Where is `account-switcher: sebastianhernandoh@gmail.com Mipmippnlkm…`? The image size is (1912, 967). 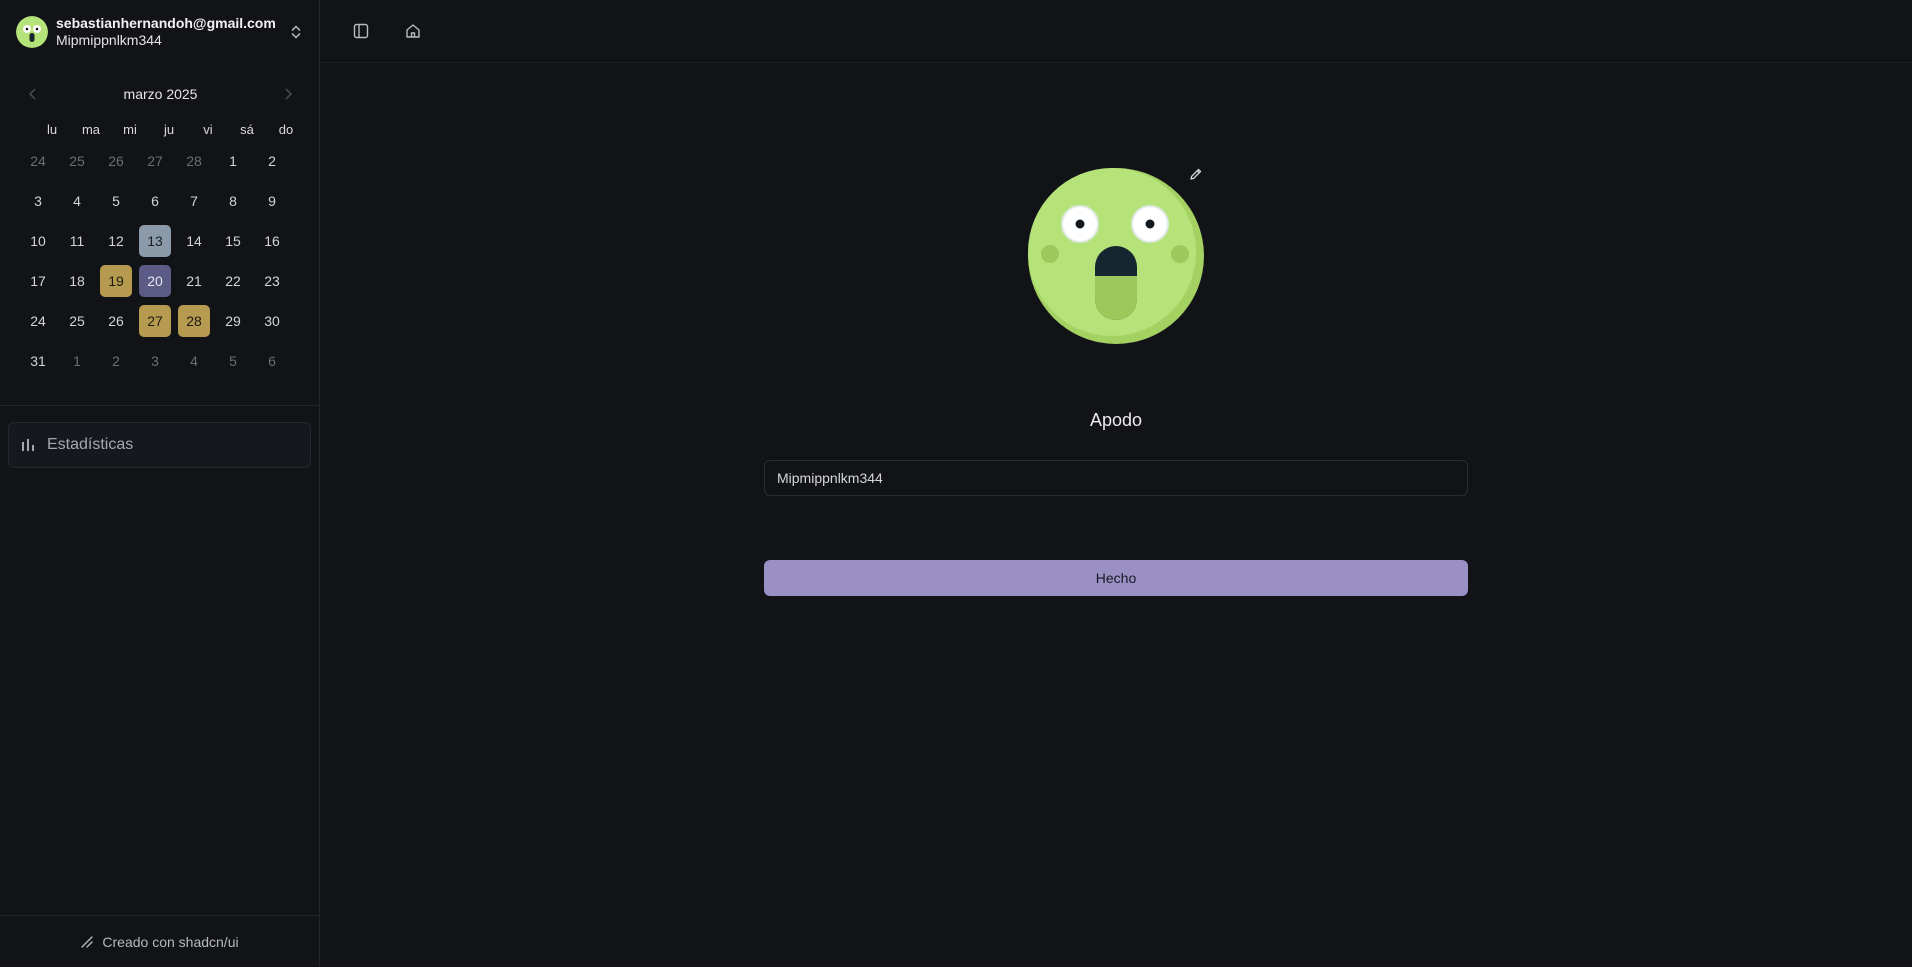
account-switcher: sebastianhernandoh@gmail.com Mipmippnlkm… is located at coordinates (159, 31).